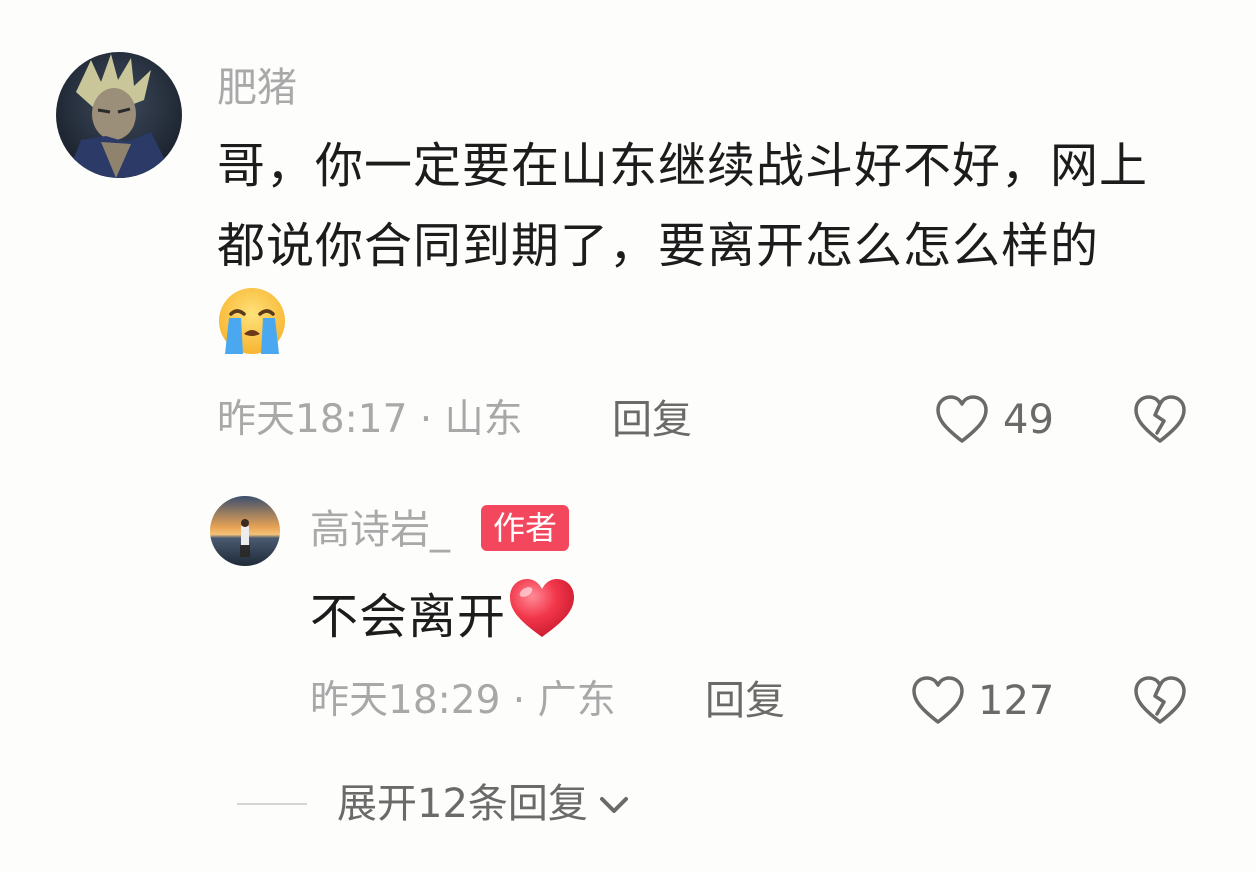 The height and width of the screenshot is (872, 1256). What do you see at coordinates (462, 804) in the screenshot?
I see `expand-replies-label: 展开12条回复` at bounding box center [462, 804].